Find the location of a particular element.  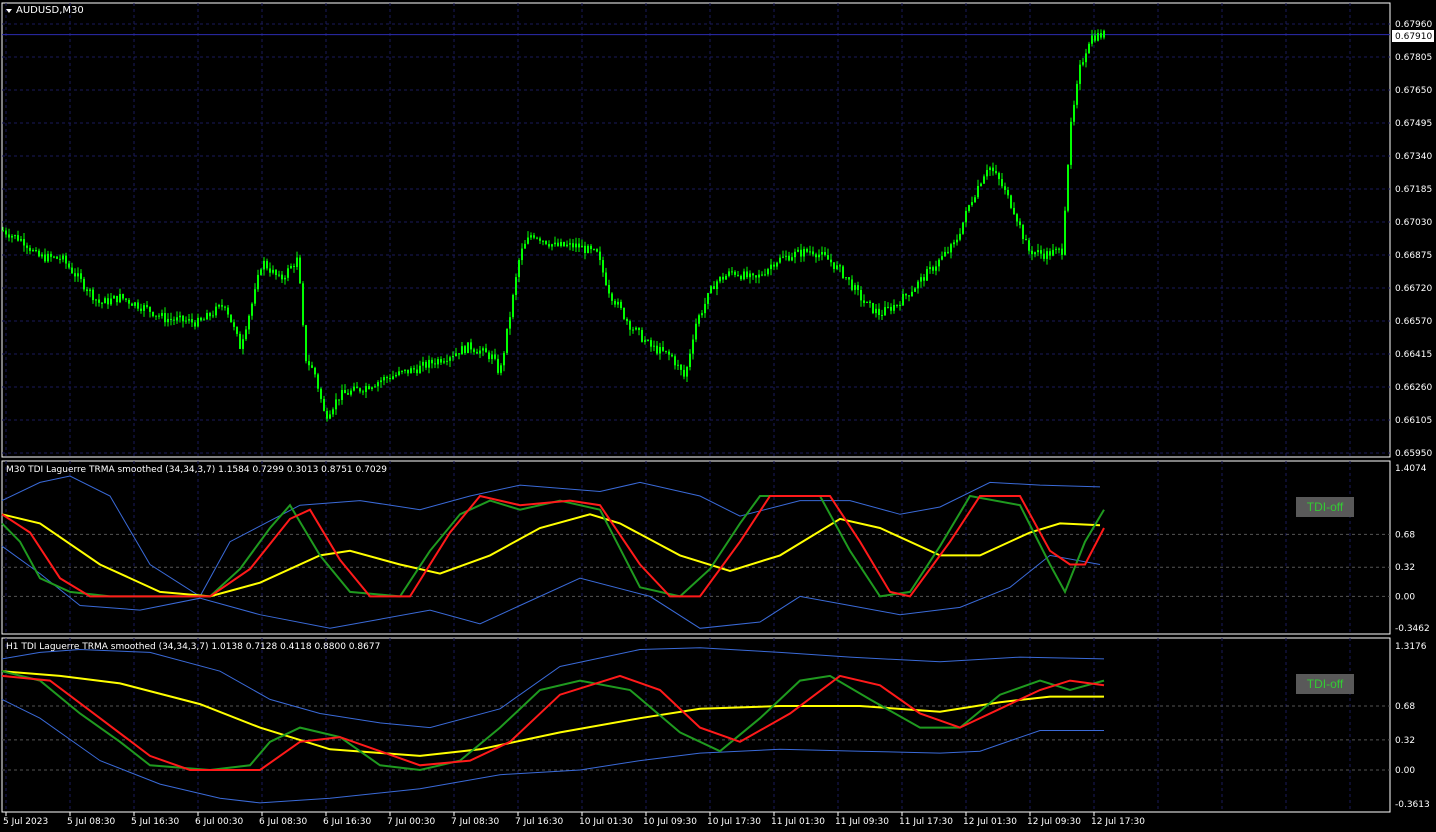

m30-tdi-off-button: TDI-off is located at coordinates (1325, 507).